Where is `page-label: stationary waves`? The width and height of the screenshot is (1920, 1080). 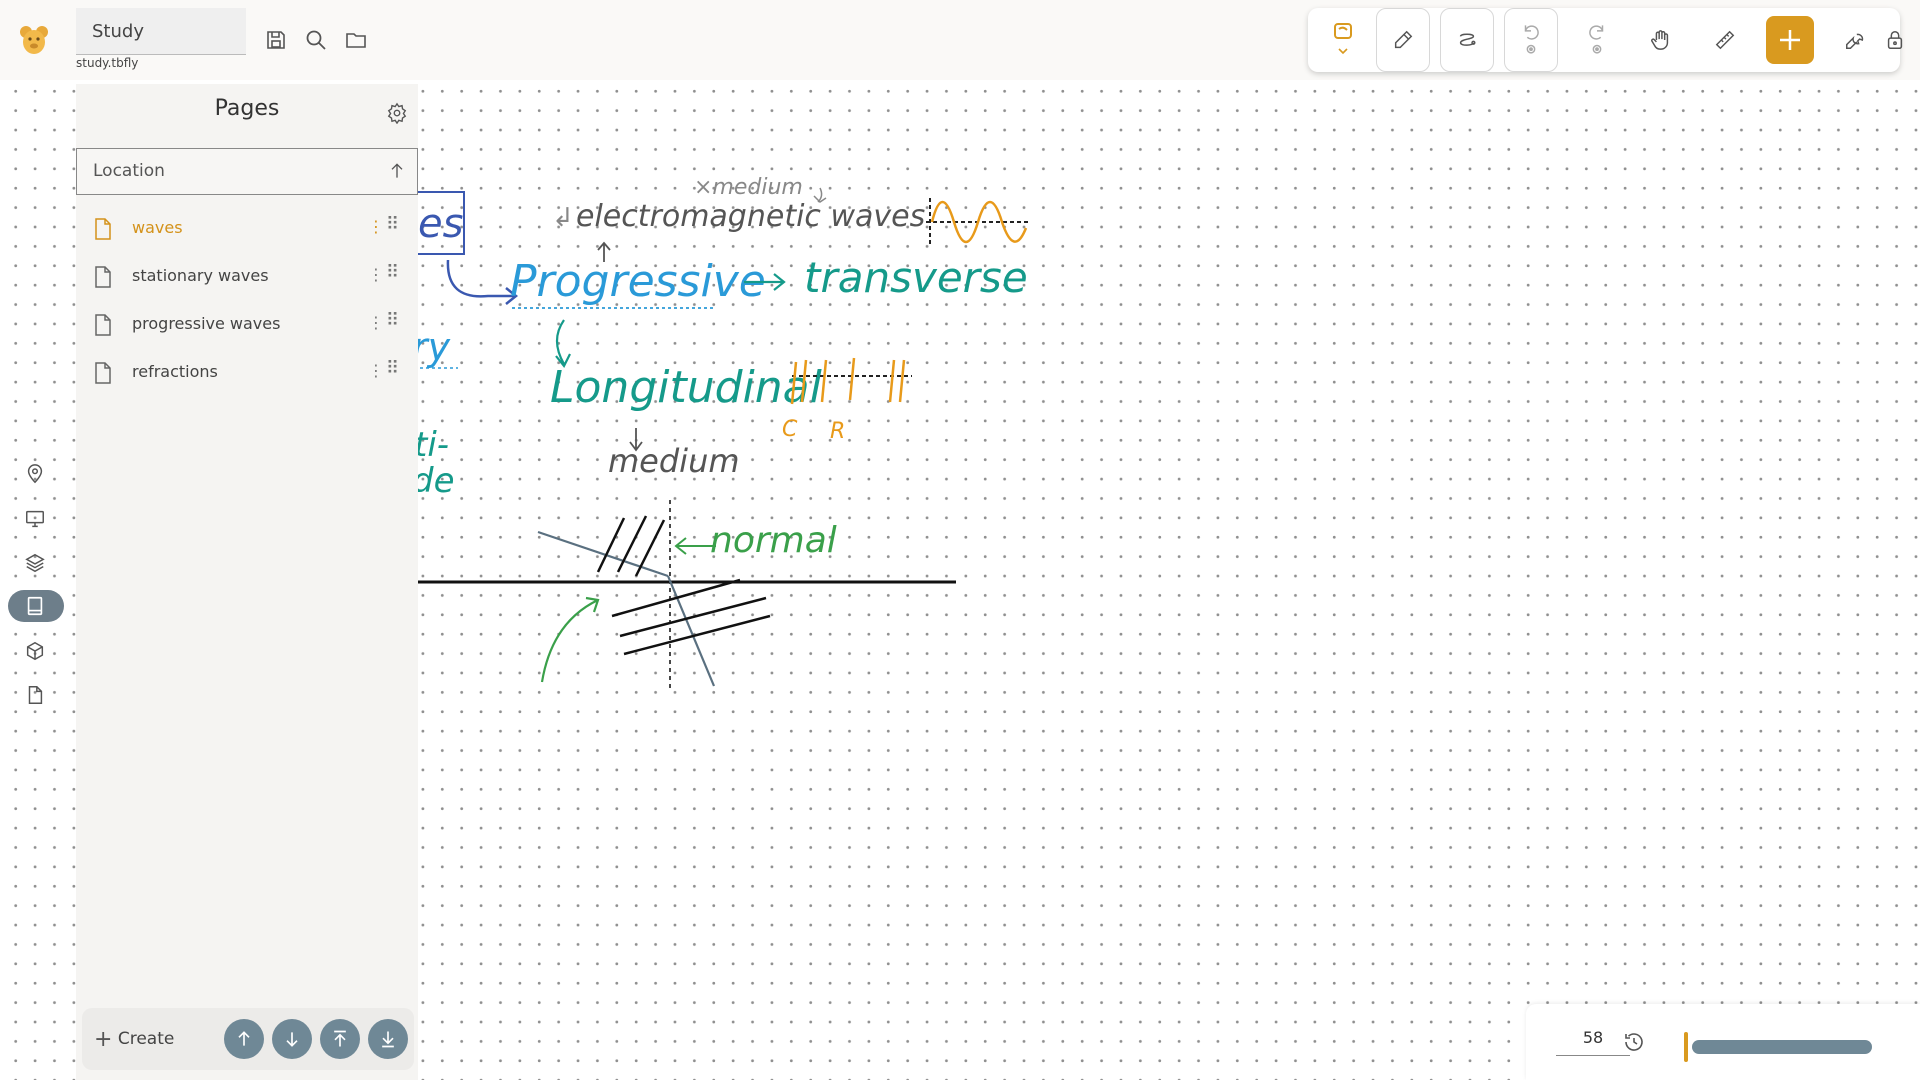 page-label: stationary waves is located at coordinates (200, 275).